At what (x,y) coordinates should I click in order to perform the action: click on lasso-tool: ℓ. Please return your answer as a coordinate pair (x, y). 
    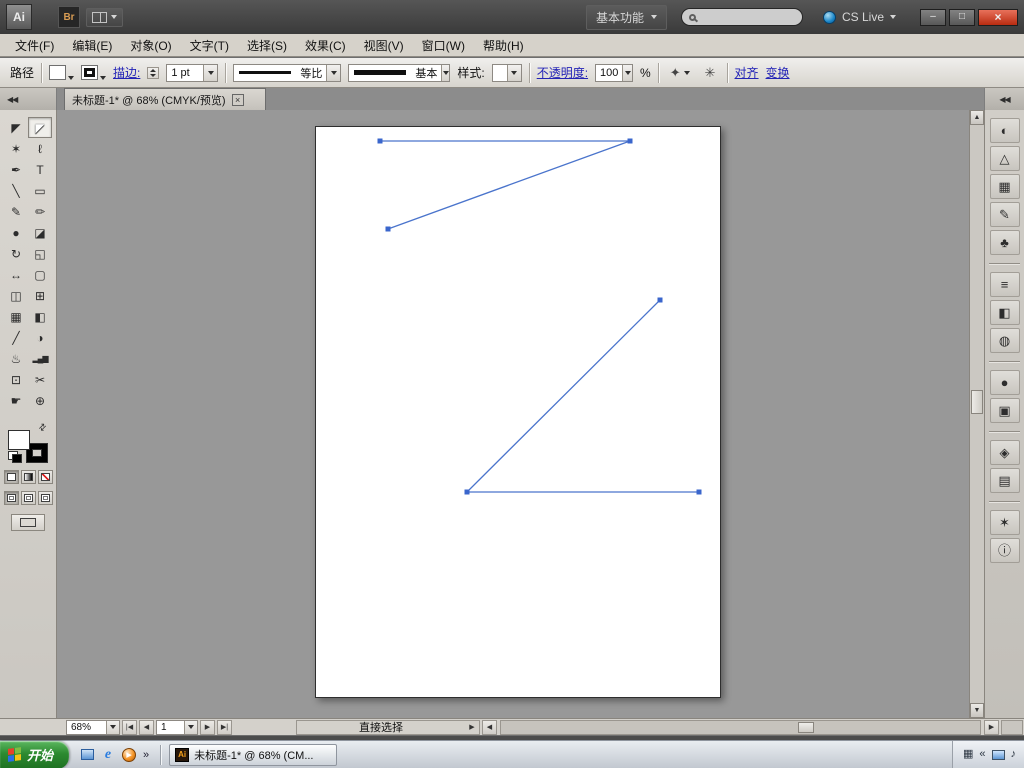
    Looking at the image, I should click on (40, 148).